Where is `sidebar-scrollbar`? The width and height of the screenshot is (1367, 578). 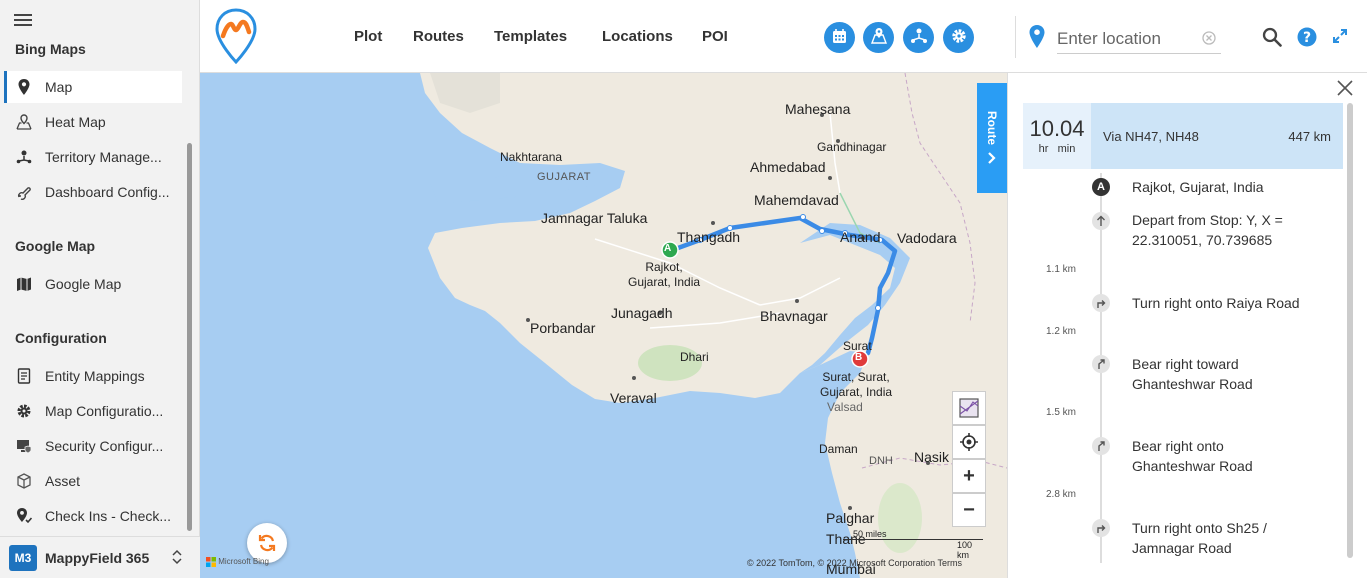 sidebar-scrollbar is located at coordinates (189, 337).